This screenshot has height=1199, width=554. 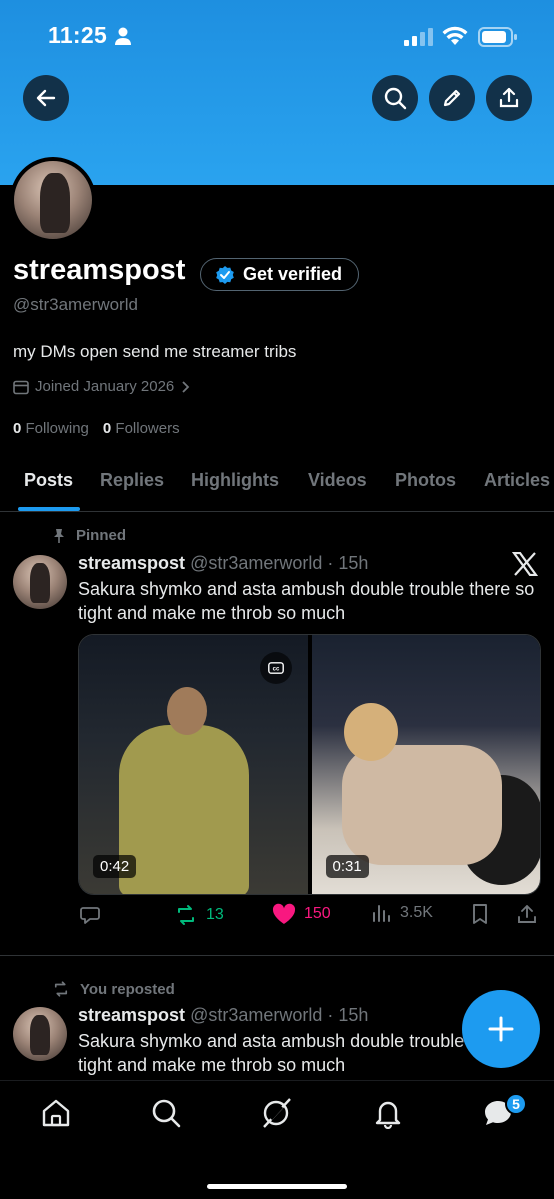 I want to click on edit-button, so click(x=452, y=98).